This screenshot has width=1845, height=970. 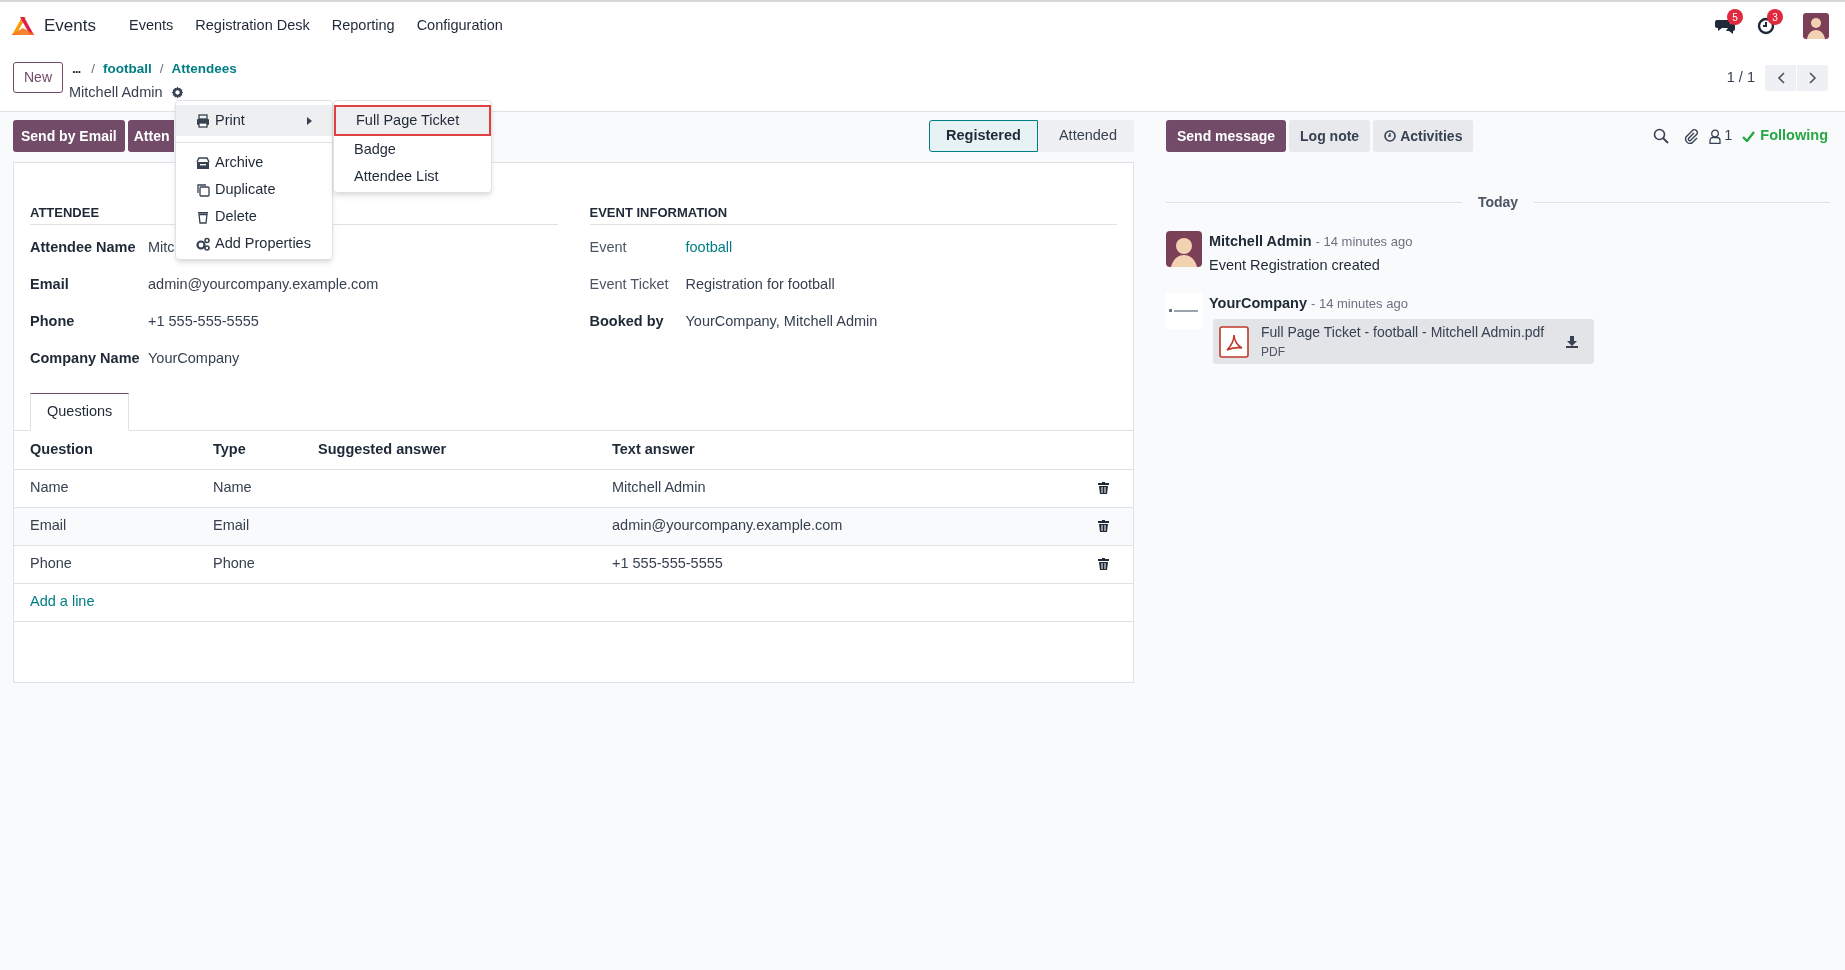 I want to click on field-value: YourCompany, so click(x=194, y=358).